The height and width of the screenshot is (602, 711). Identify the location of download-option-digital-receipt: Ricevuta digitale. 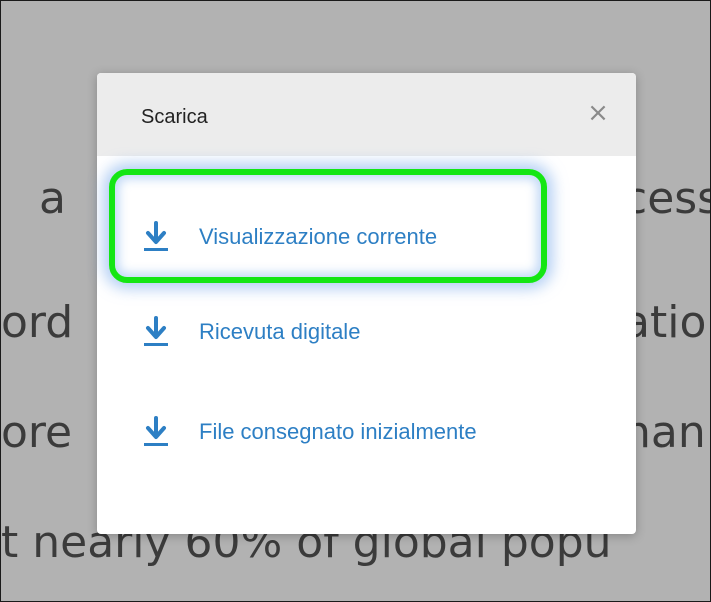
(250, 332).